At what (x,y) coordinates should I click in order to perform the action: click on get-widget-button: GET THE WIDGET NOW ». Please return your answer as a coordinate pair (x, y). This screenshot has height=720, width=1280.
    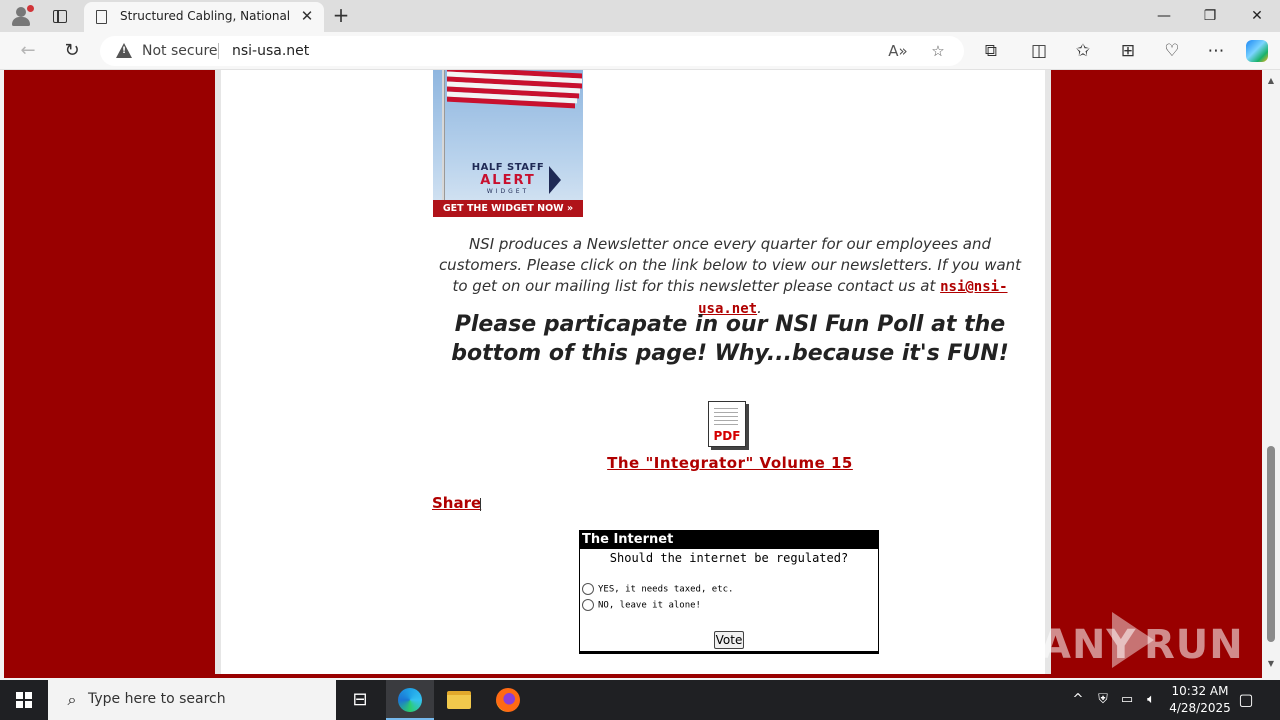
    Looking at the image, I should click on (508, 208).